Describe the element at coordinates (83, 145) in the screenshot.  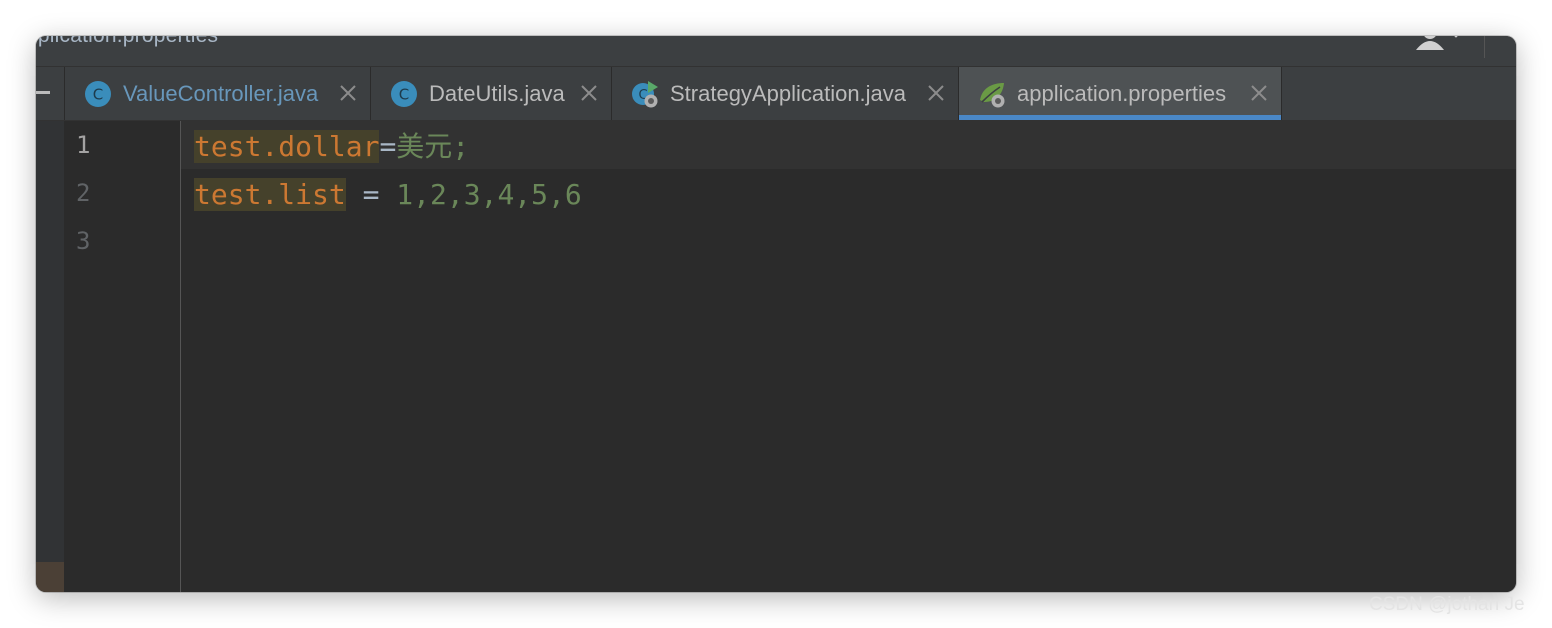
I see `line-number: 1` at that location.